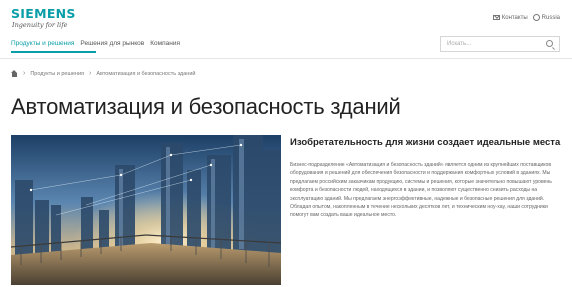 This screenshot has width=572, height=287. Describe the element at coordinates (57, 74) in the screenshot. I see `breadcrumb-item-products: Продукты и решения` at that location.